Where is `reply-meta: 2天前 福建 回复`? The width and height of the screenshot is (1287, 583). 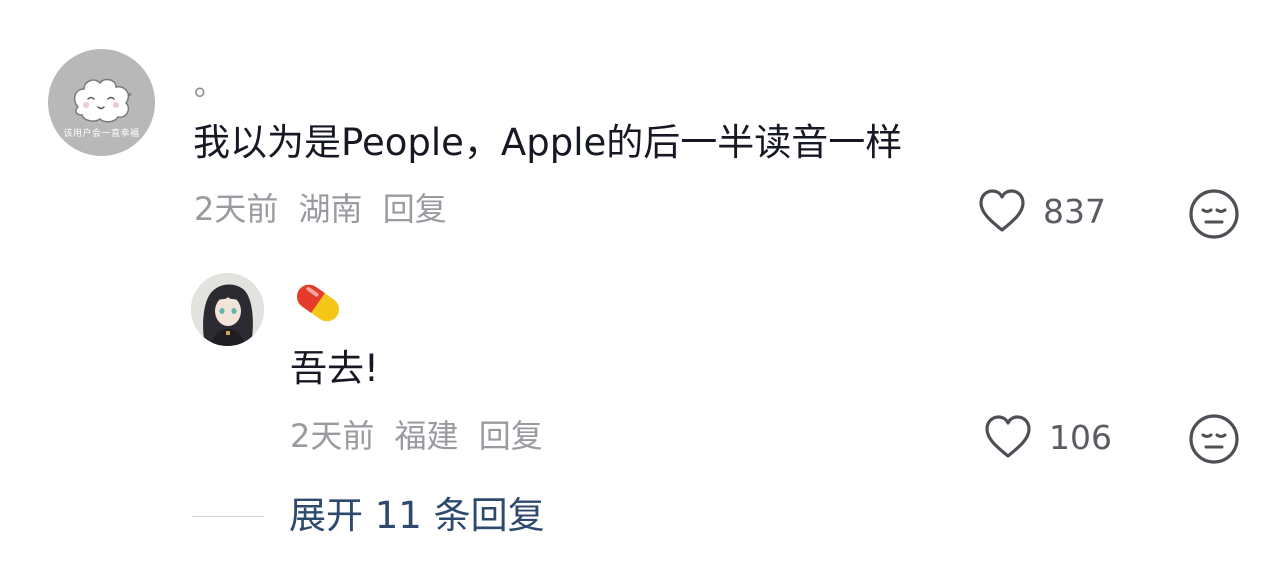
reply-meta: 2天前 福建 回复 is located at coordinates (421, 436).